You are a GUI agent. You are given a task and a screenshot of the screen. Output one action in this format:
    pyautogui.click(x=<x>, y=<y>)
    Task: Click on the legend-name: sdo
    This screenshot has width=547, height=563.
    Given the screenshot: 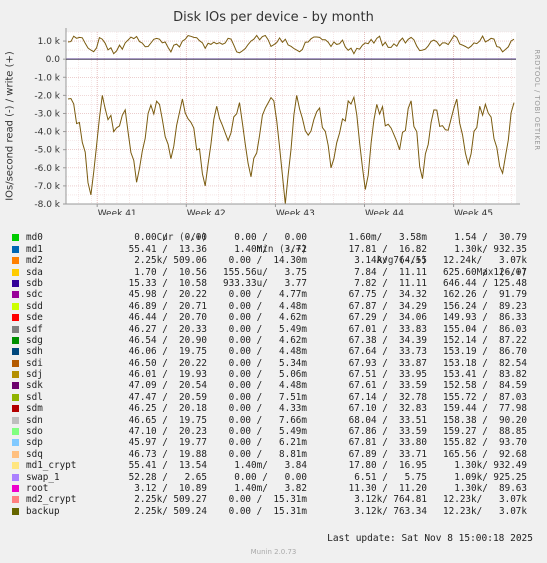 What is the action you would take?
    pyautogui.click(x=34, y=432)
    